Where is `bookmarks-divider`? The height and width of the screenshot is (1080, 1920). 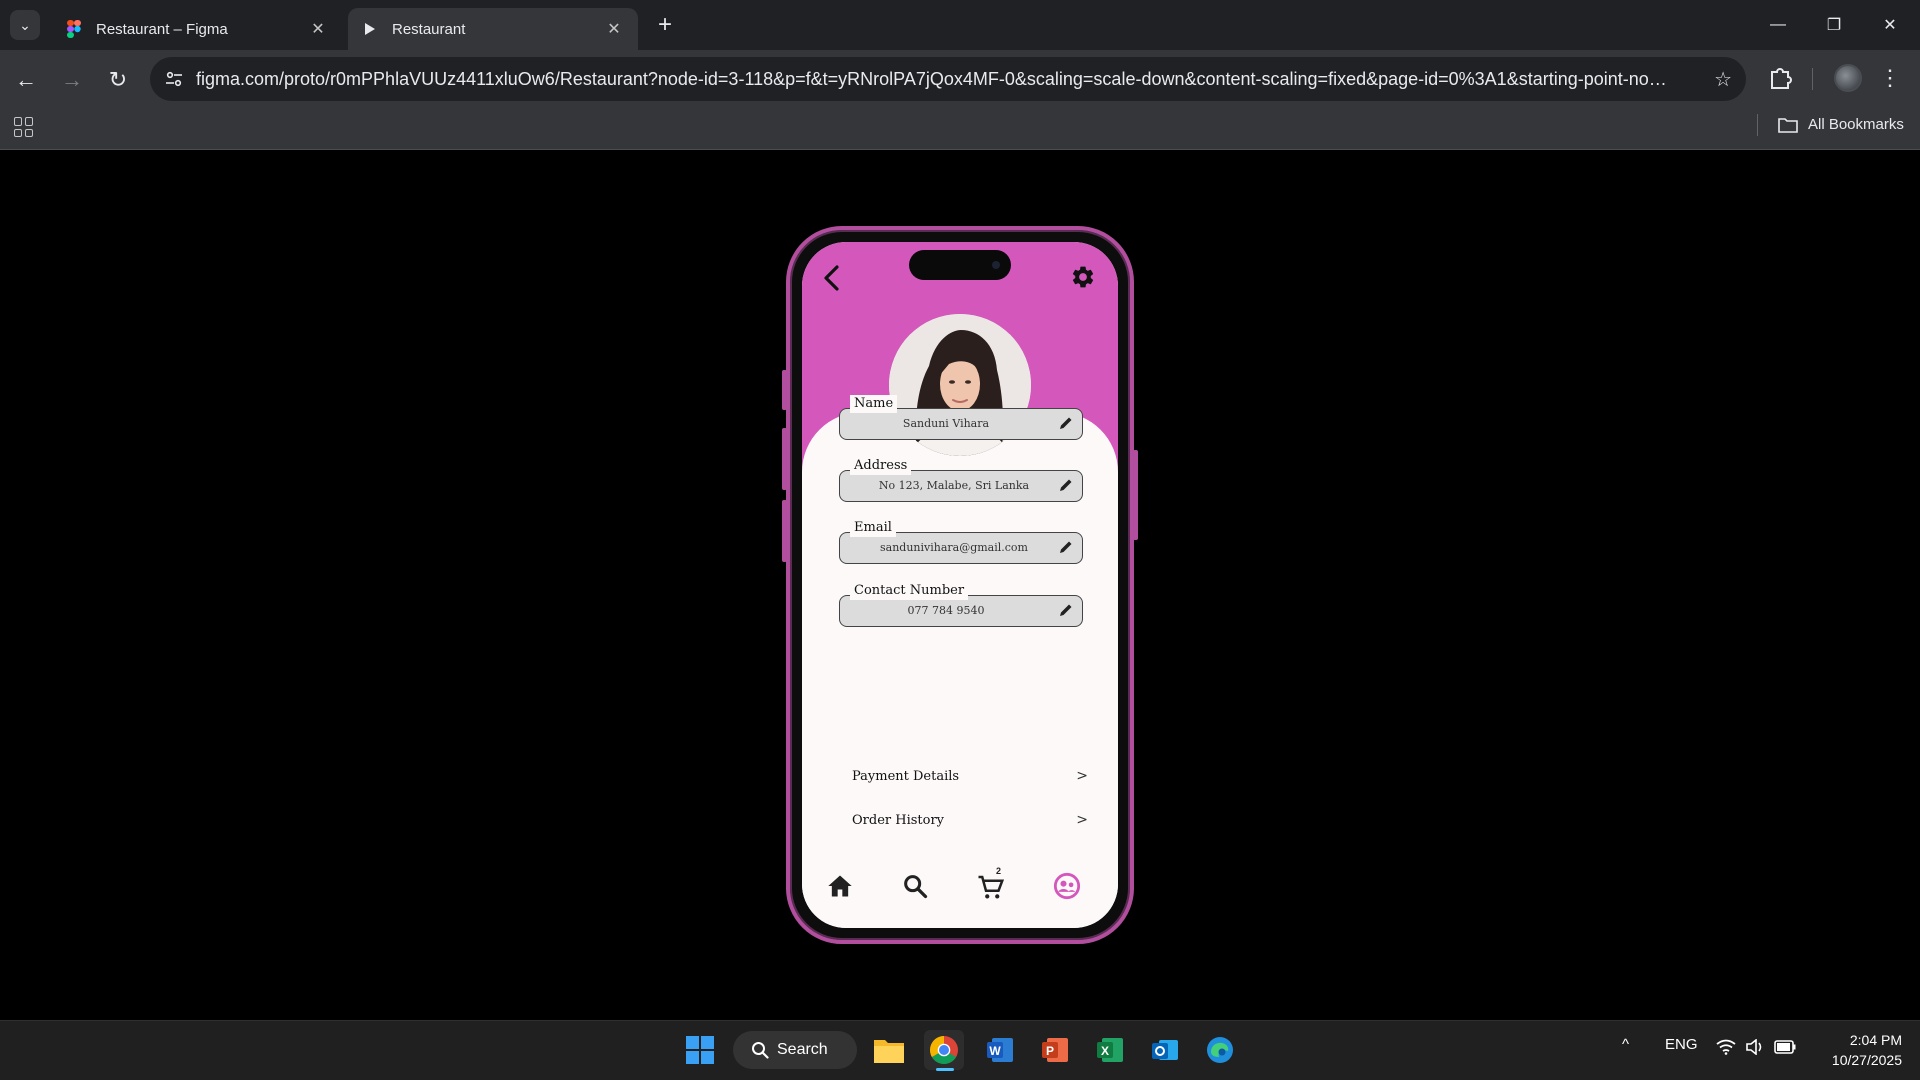
bookmarks-divider is located at coordinates (1757, 125).